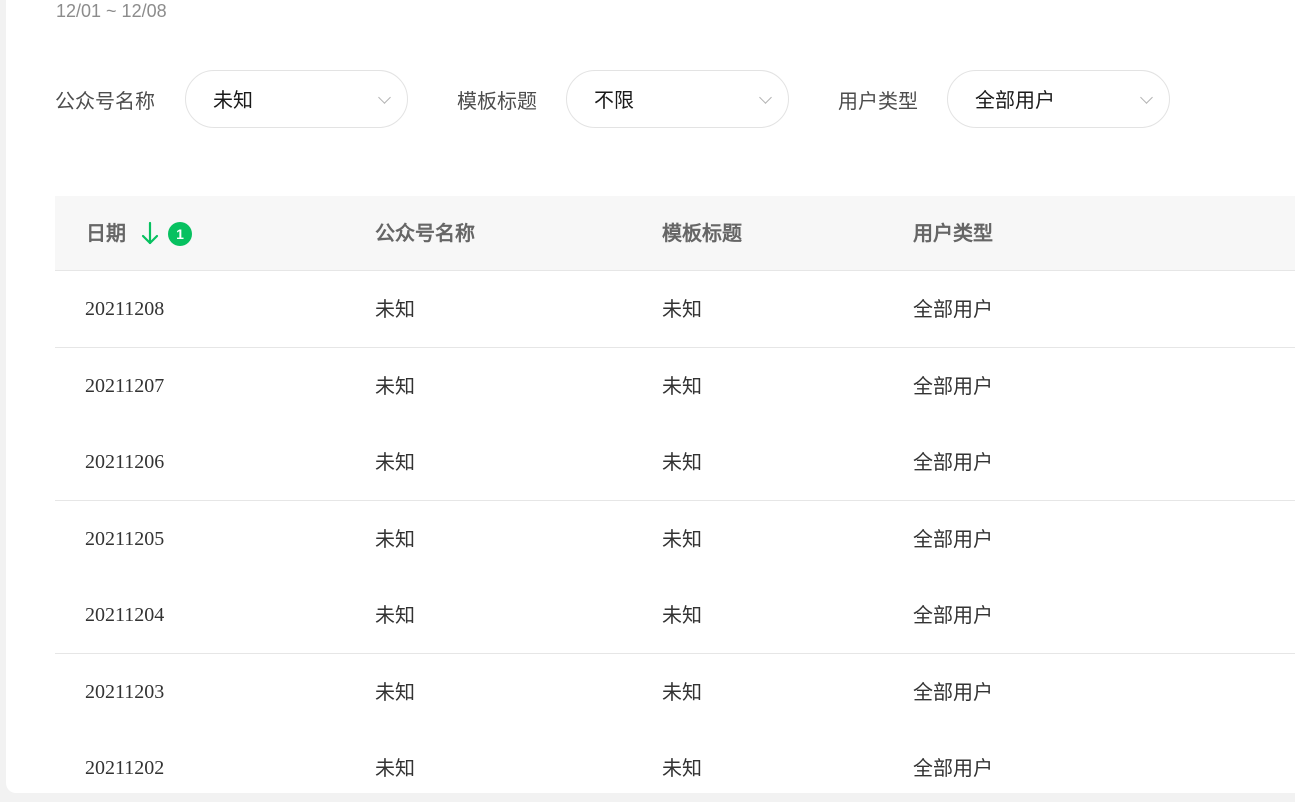  I want to click on cell-date: 20211202, so click(125, 768).